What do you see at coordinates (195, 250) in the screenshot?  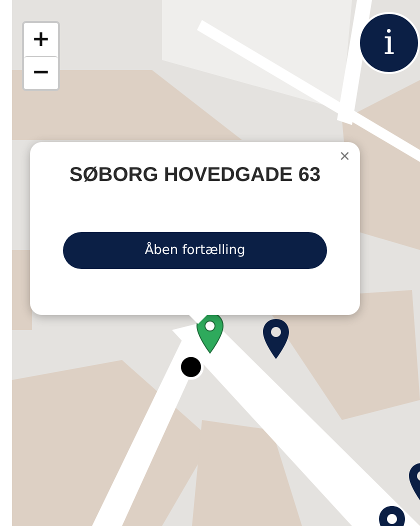 I see `open-story-button: Åben fortælling` at bounding box center [195, 250].